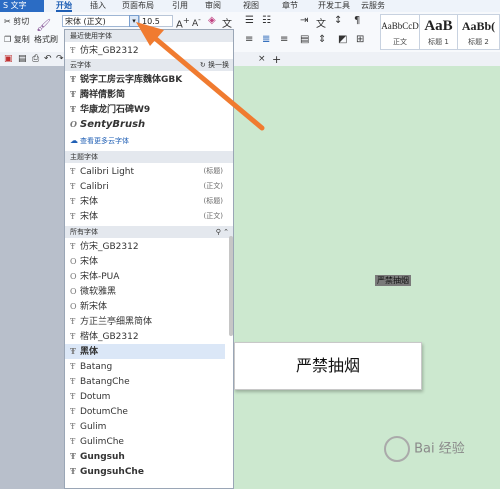 The image size is (500, 489). Describe the element at coordinates (397, 449) in the screenshot. I see `paw-icon` at that location.